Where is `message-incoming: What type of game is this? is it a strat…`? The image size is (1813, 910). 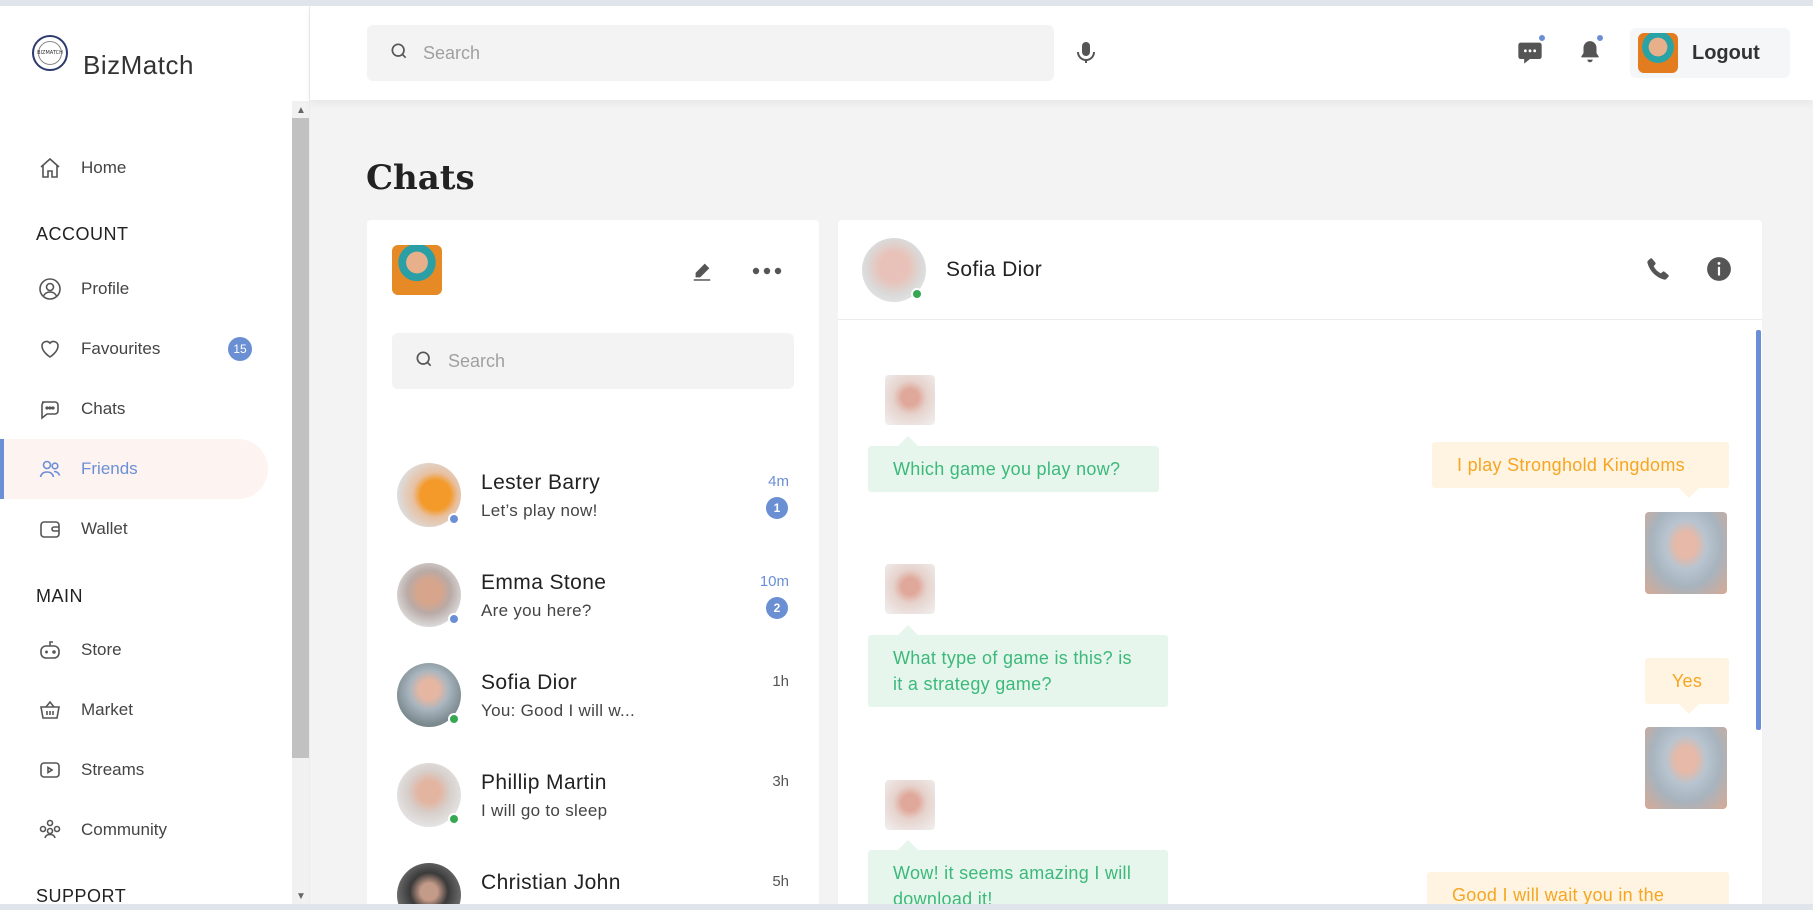
message-incoming: What type of game is this? is it a strat… is located at coordinates (1018, 666).